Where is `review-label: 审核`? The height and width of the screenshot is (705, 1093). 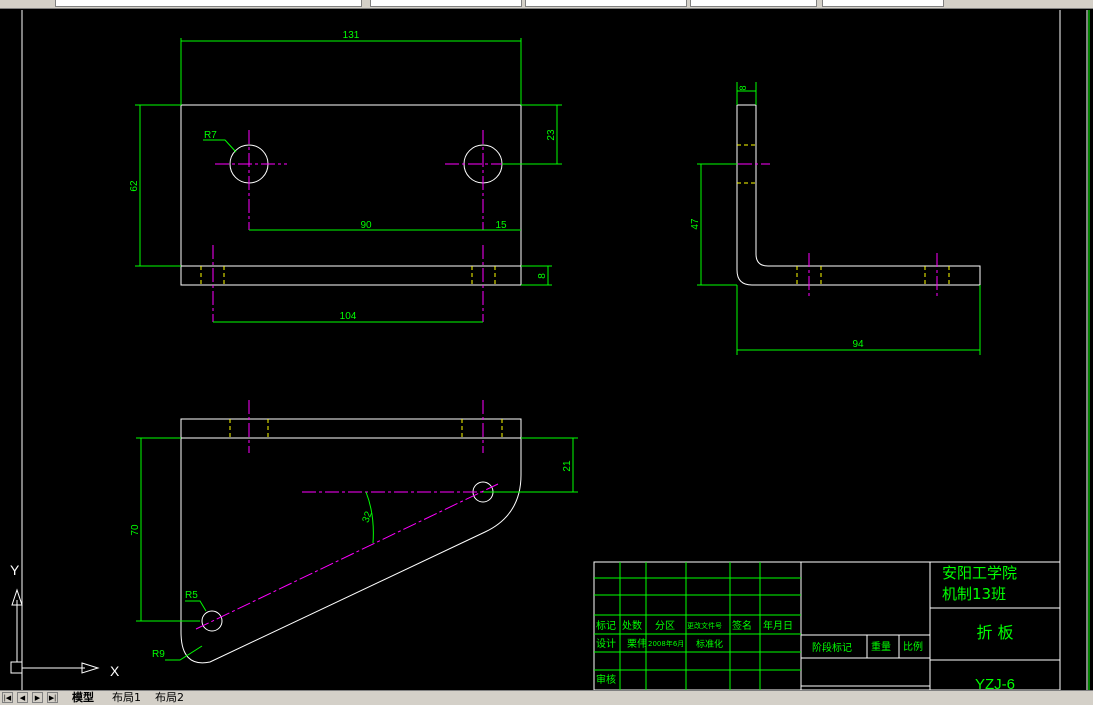
review-label: 审核 is located at coordinates (606, 679).